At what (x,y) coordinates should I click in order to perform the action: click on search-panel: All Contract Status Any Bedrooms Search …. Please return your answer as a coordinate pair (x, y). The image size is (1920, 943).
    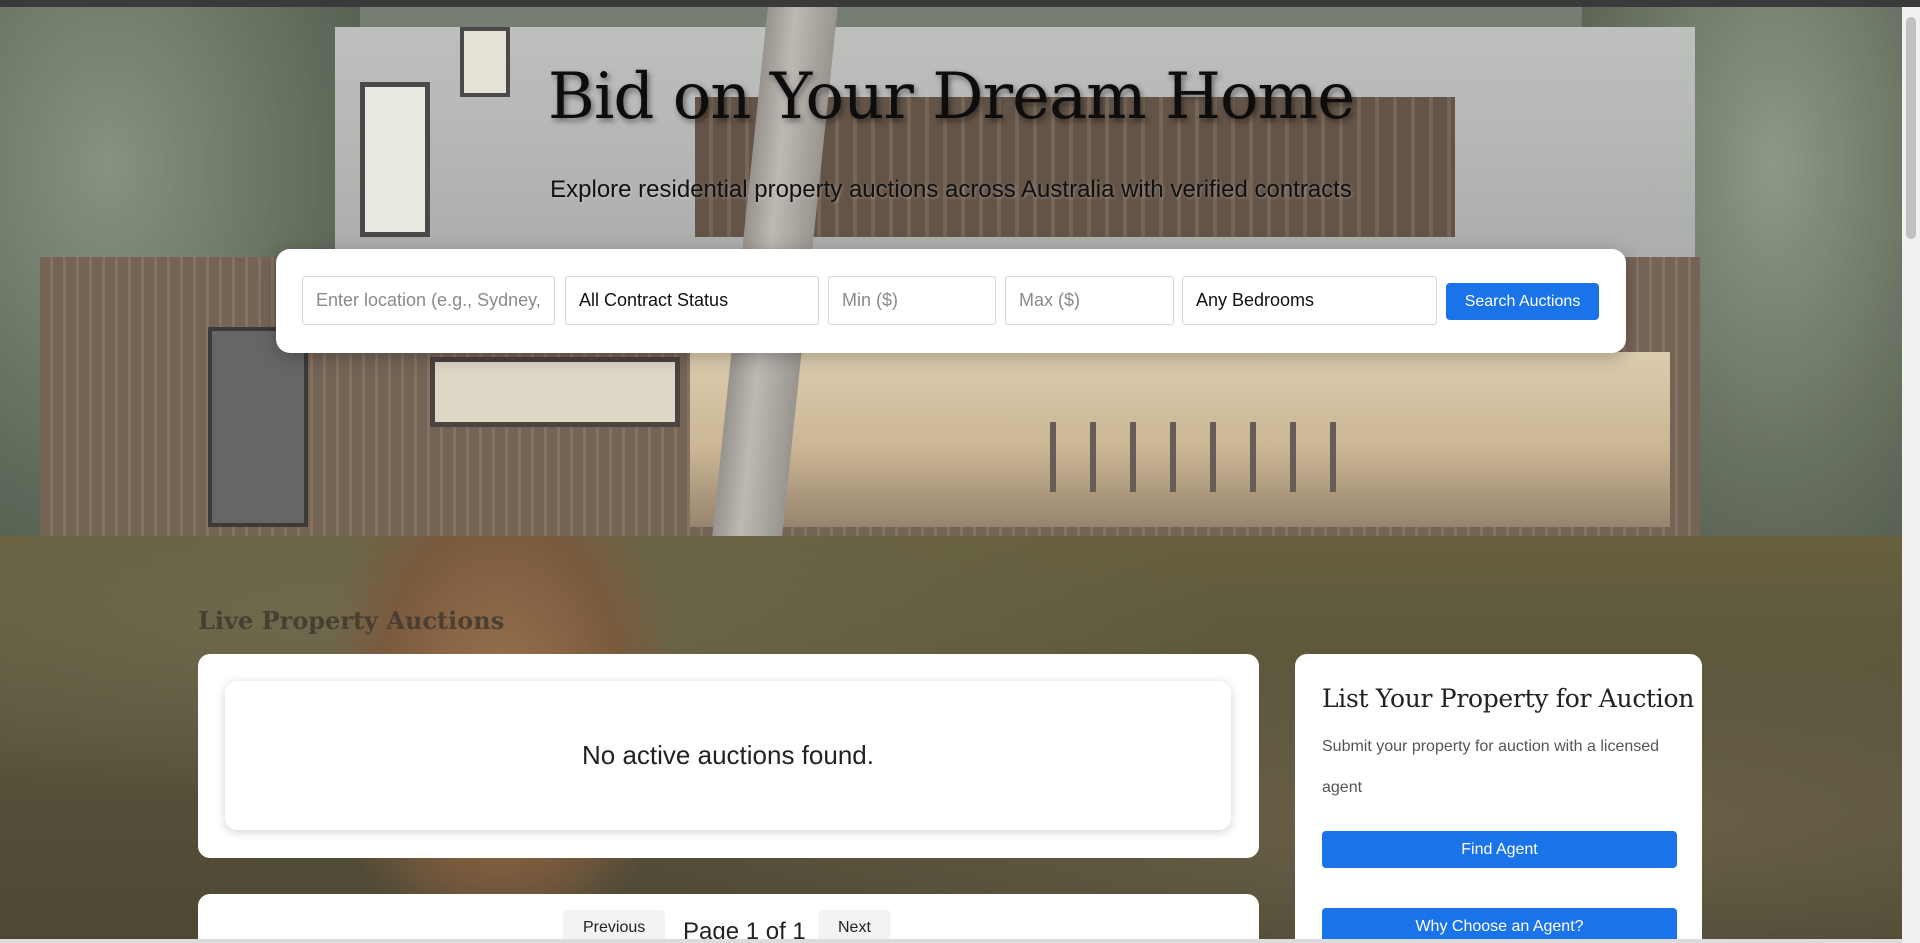
    Looking at the image, I should click on (951, 301).